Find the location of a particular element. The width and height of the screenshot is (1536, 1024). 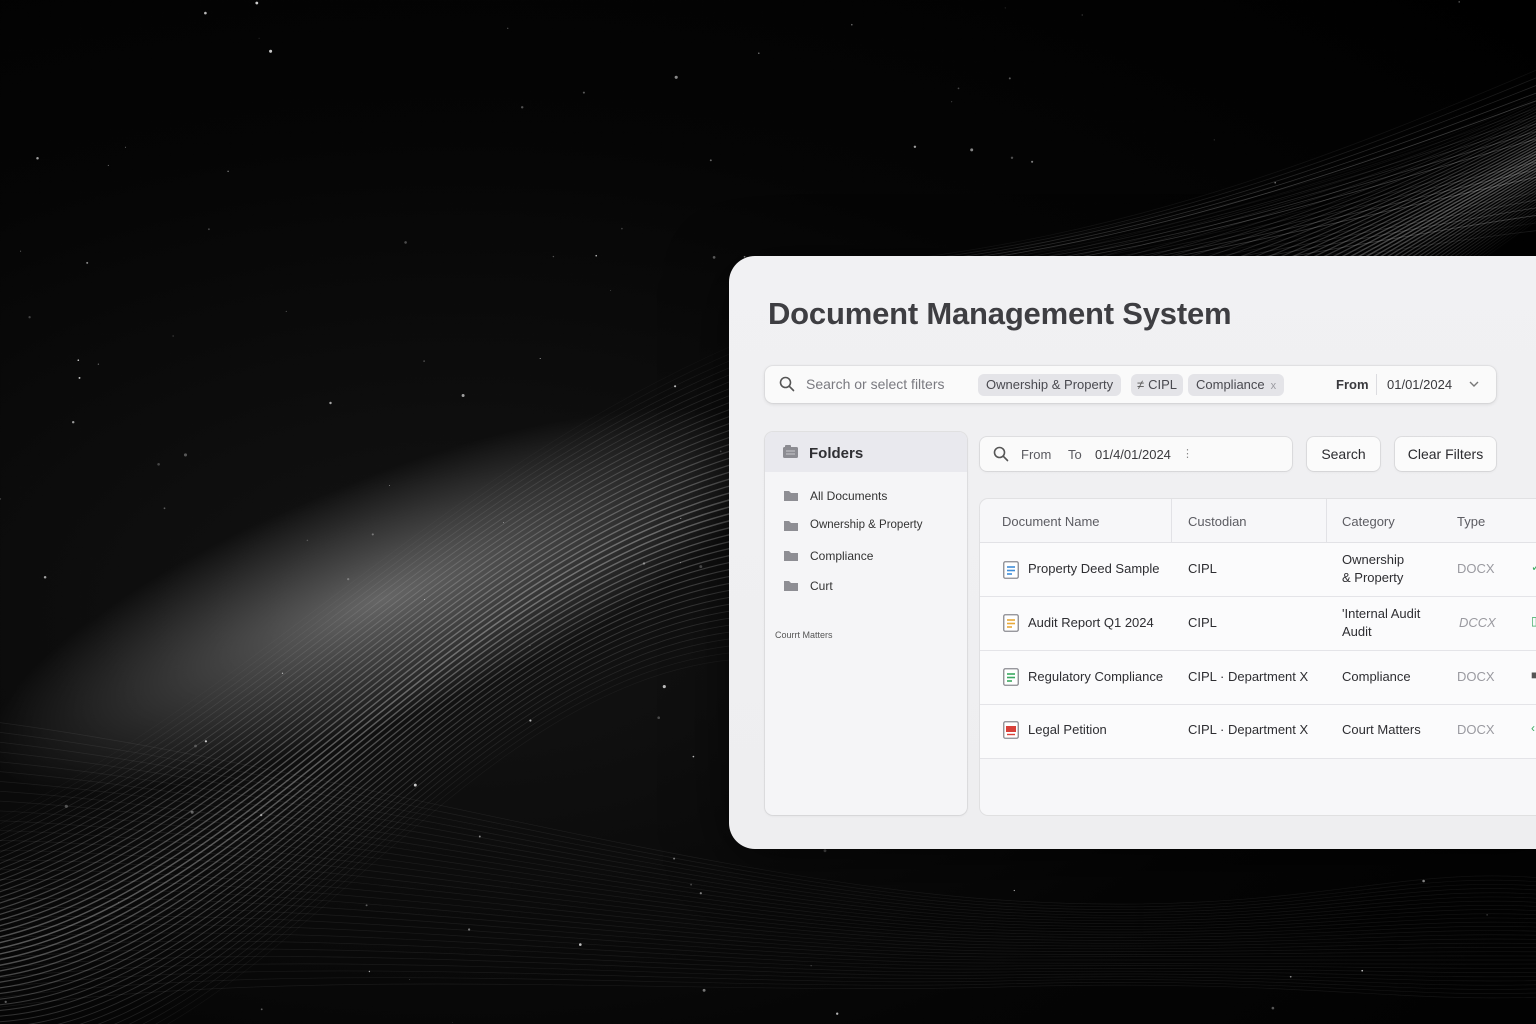

folder-label: Ownership & Property is located at coordinates (866, 525).